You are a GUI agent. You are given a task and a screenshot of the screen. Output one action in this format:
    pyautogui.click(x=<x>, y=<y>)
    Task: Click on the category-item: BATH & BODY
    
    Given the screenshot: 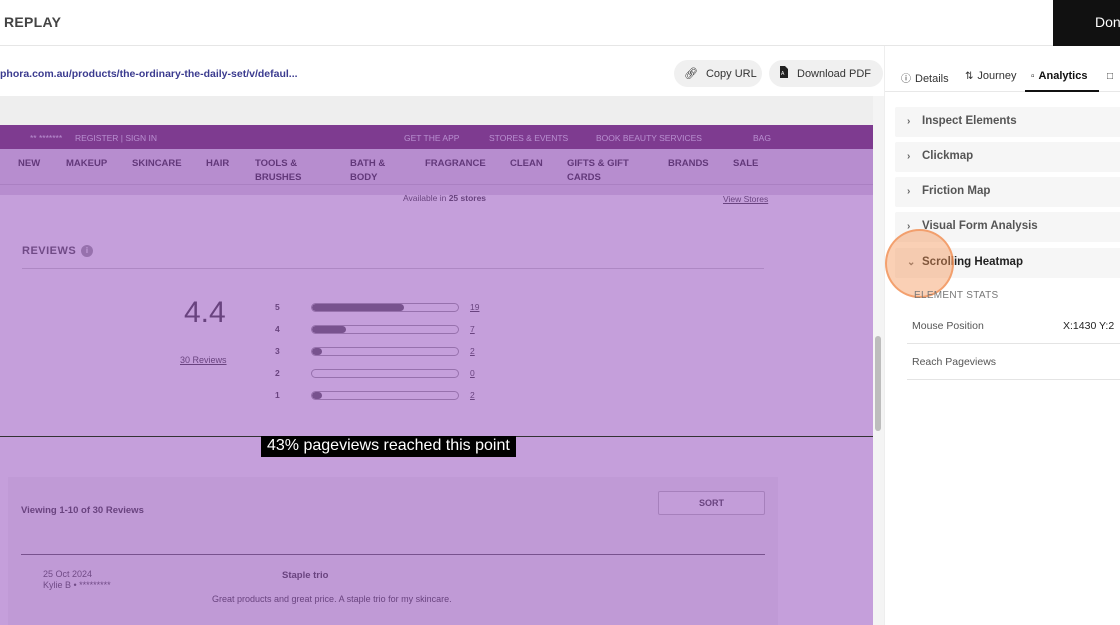 What is the action you would take?
    pyautogui.click(x=368, y=170)
    